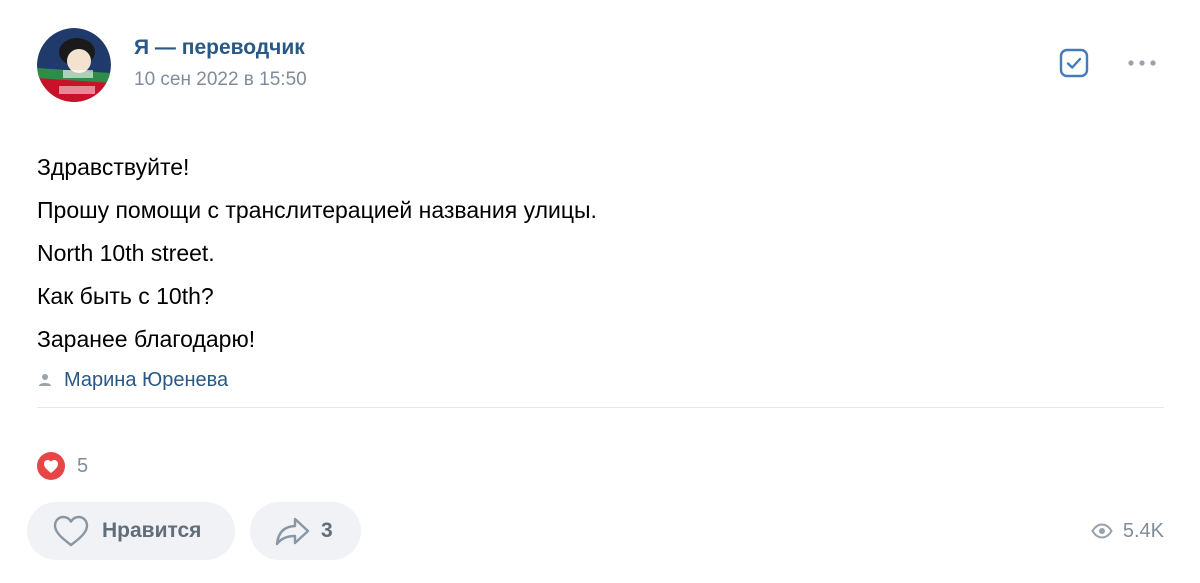 This screenshot has height=583, width=1200. Describe the element at coordinates (152, 530) in the screenshot. I see `like-label: Нравится` at that location.